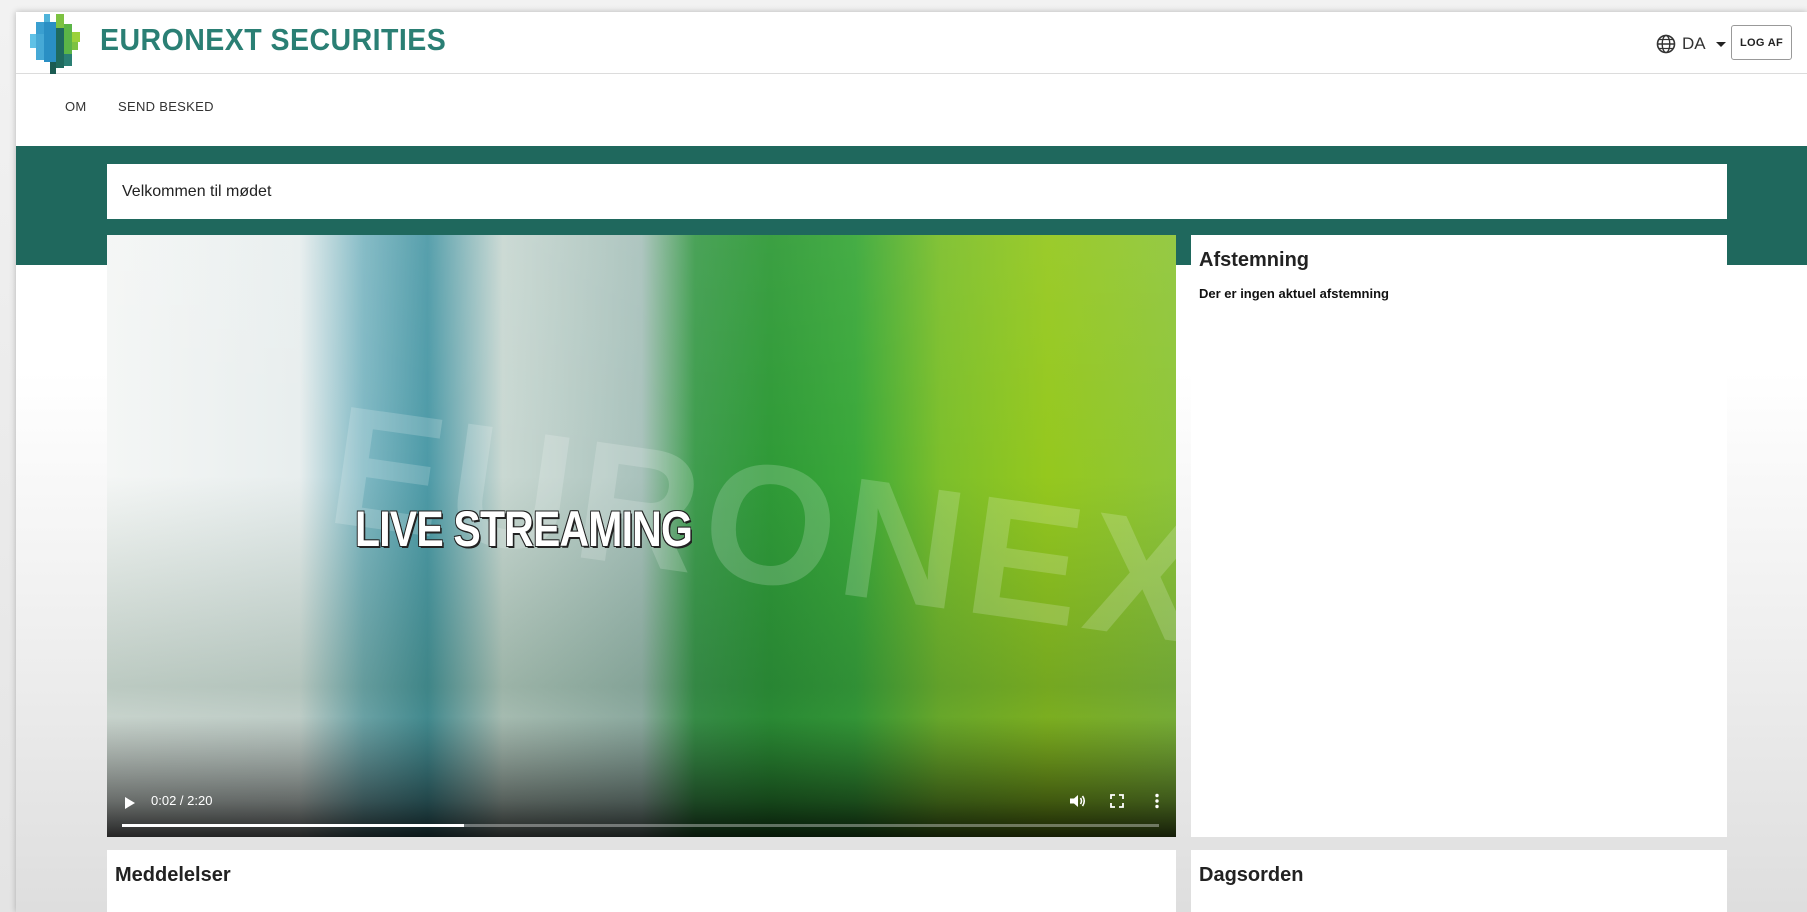 The height and width of the screenshot is (912, 1807). What do you see at coordinates (917, 191) in the screenshot?
I see `welcome-banner: Velkommen til mødet` at bounding box center [917, 191].